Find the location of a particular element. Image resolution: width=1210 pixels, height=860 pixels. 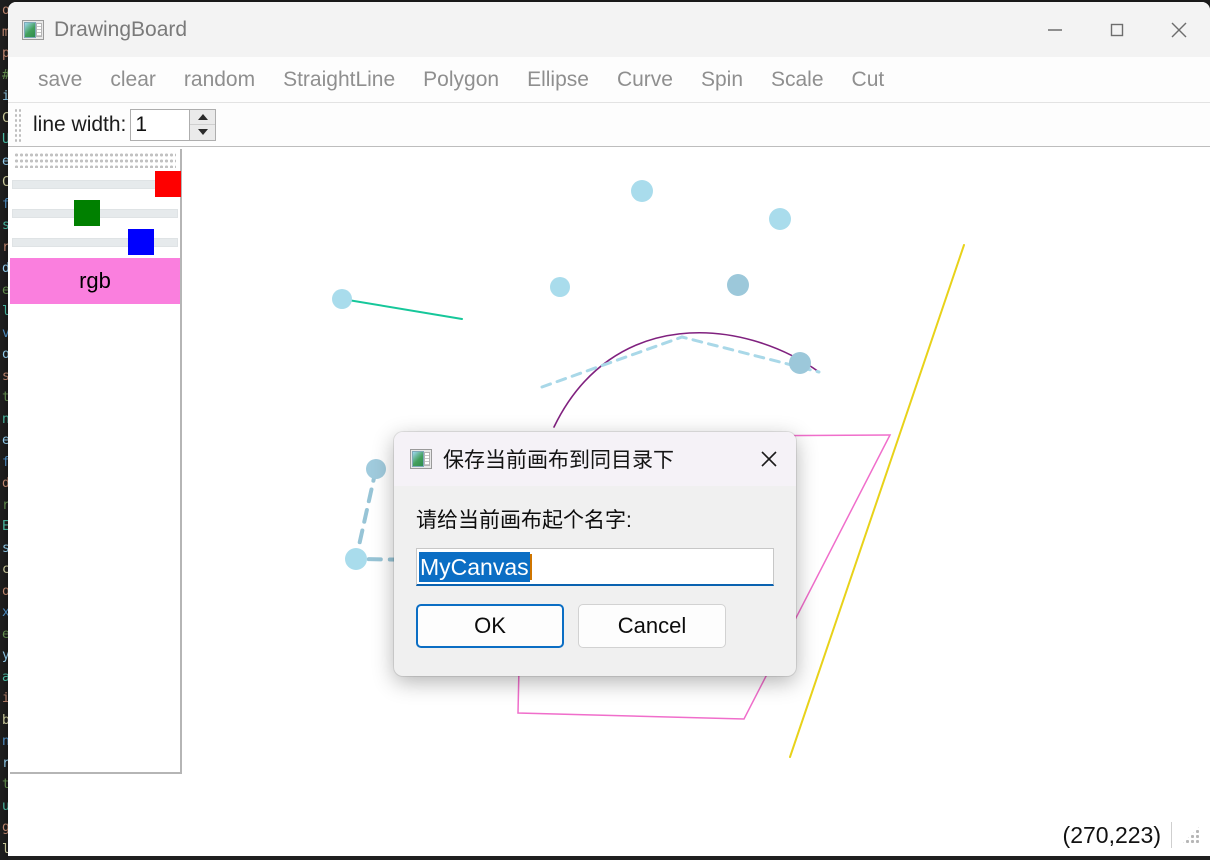

slider-handle-blue is located at coordinates (140, 242).